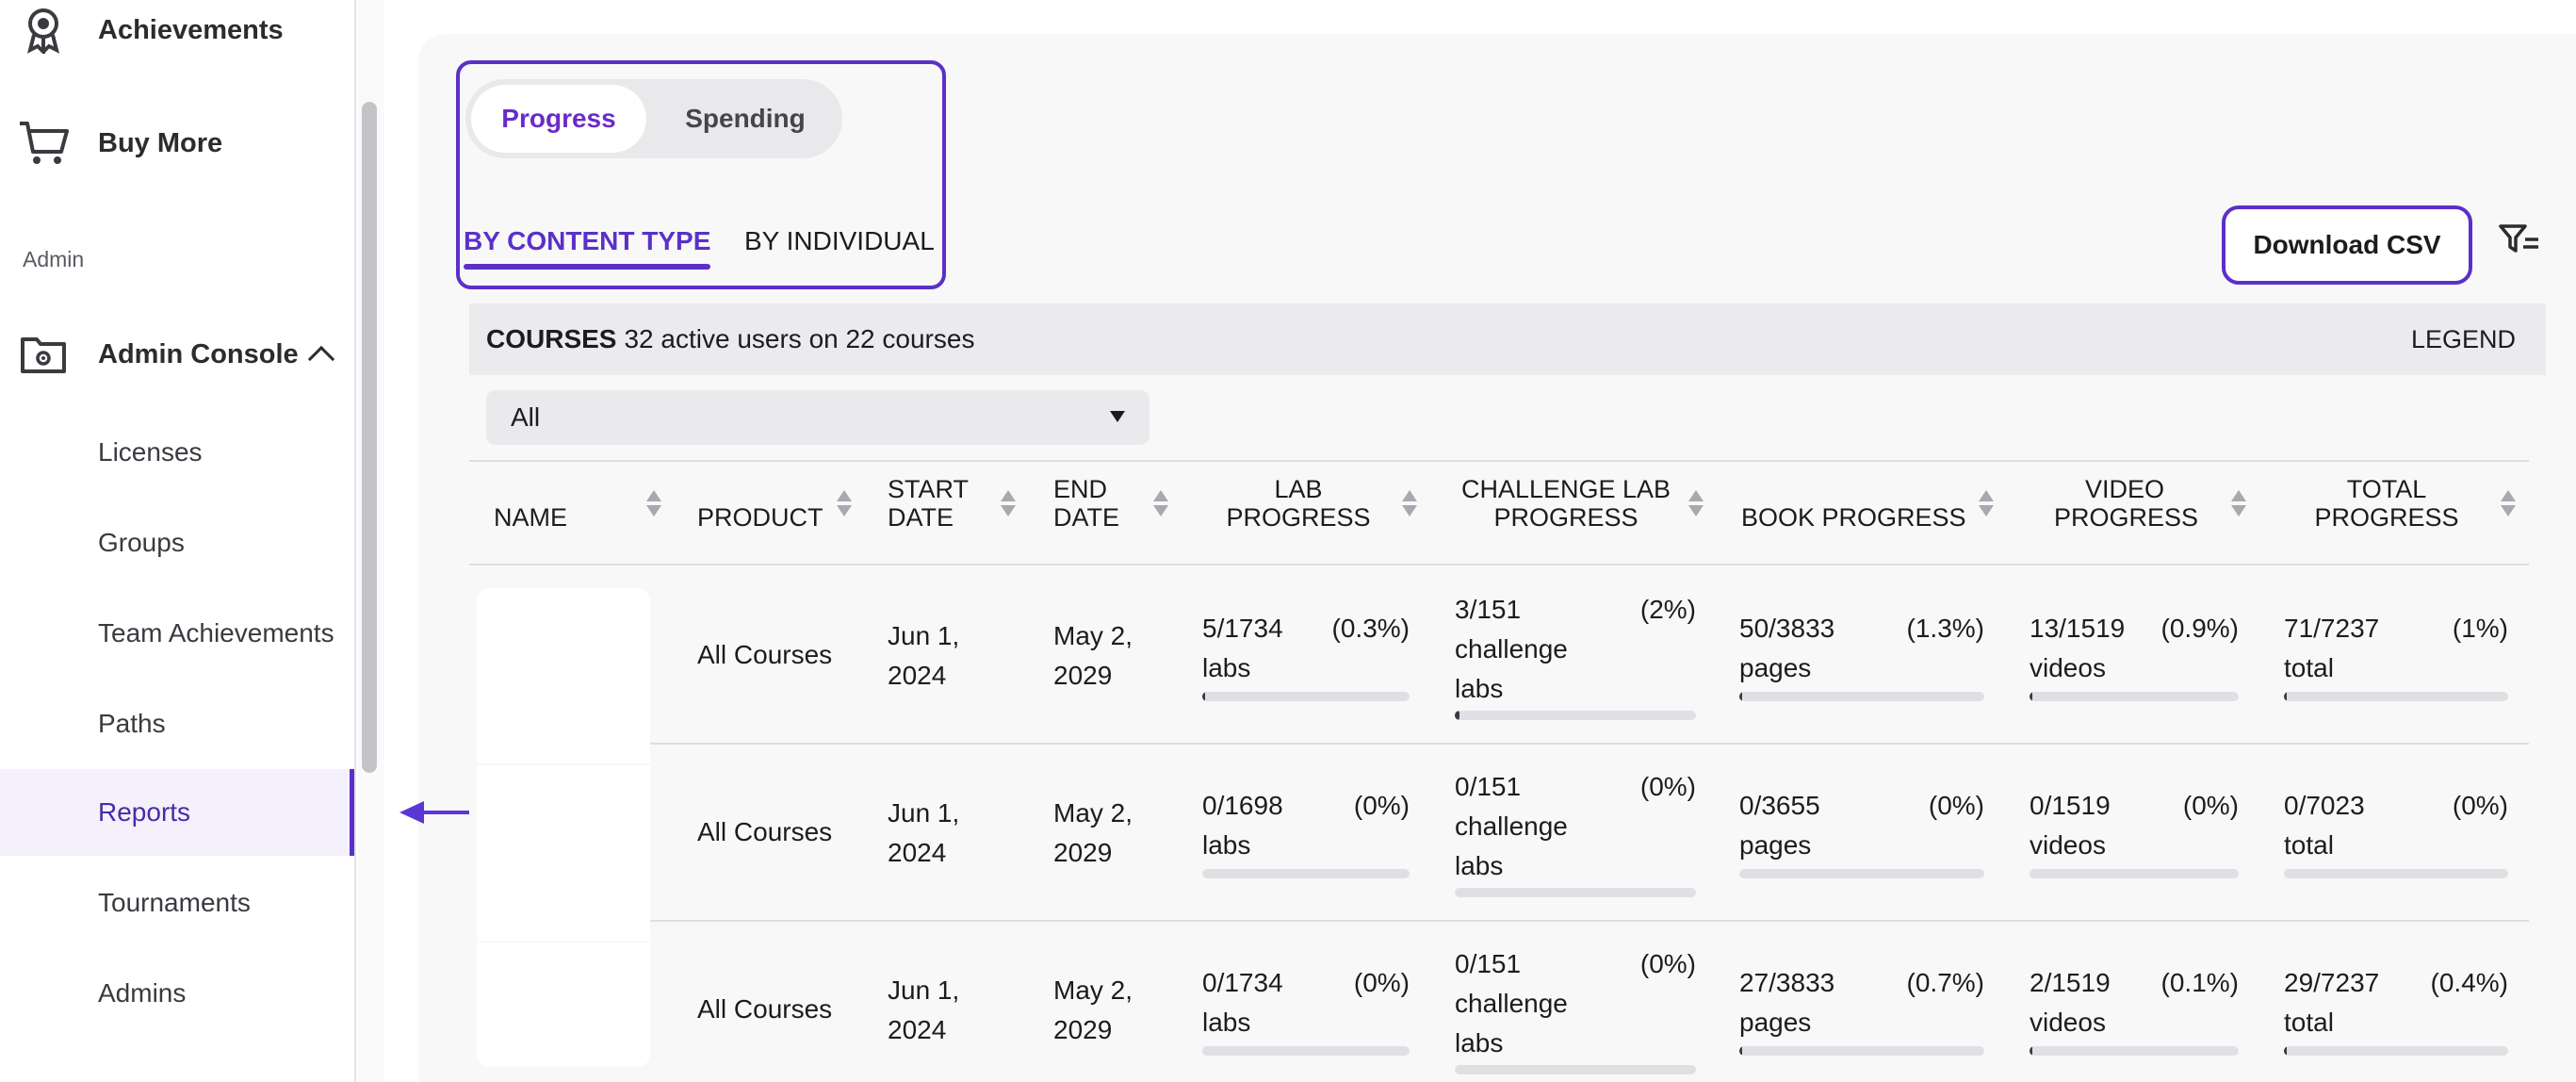 The image size is (2576, 1082). Describe the element at coordinates (1117, 417) in the screenshot. I see `dropdown-caret-icon` at that location.